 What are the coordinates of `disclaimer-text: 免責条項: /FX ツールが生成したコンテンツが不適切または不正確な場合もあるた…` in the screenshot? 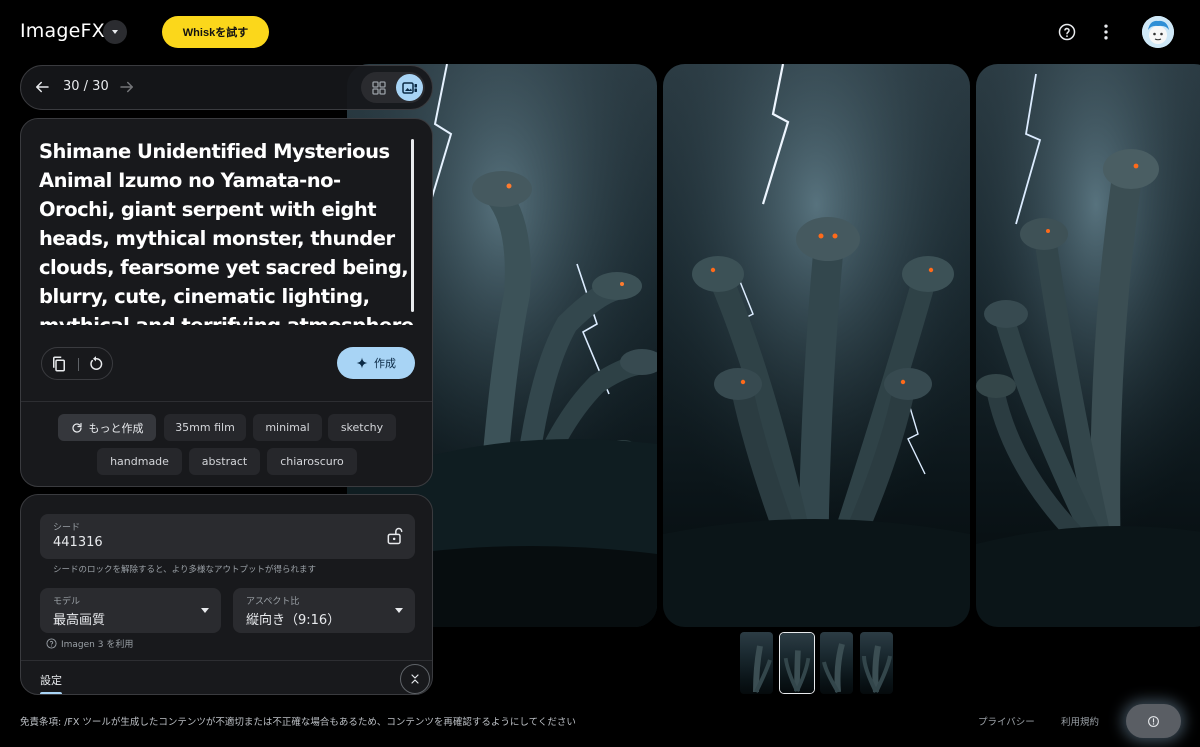 It's located at (298, 722).